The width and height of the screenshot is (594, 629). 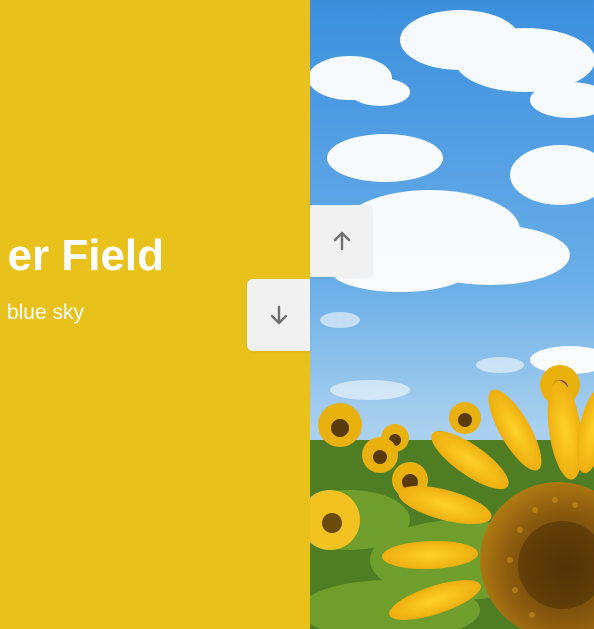 I want to click on slide-title: er Field, so click(x=86, y=255).